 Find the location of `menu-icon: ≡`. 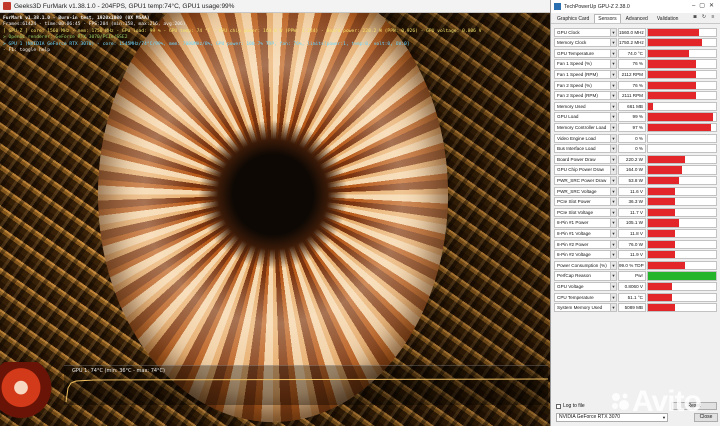

menu-icon: ≡ is located at coordinates (713, 17).